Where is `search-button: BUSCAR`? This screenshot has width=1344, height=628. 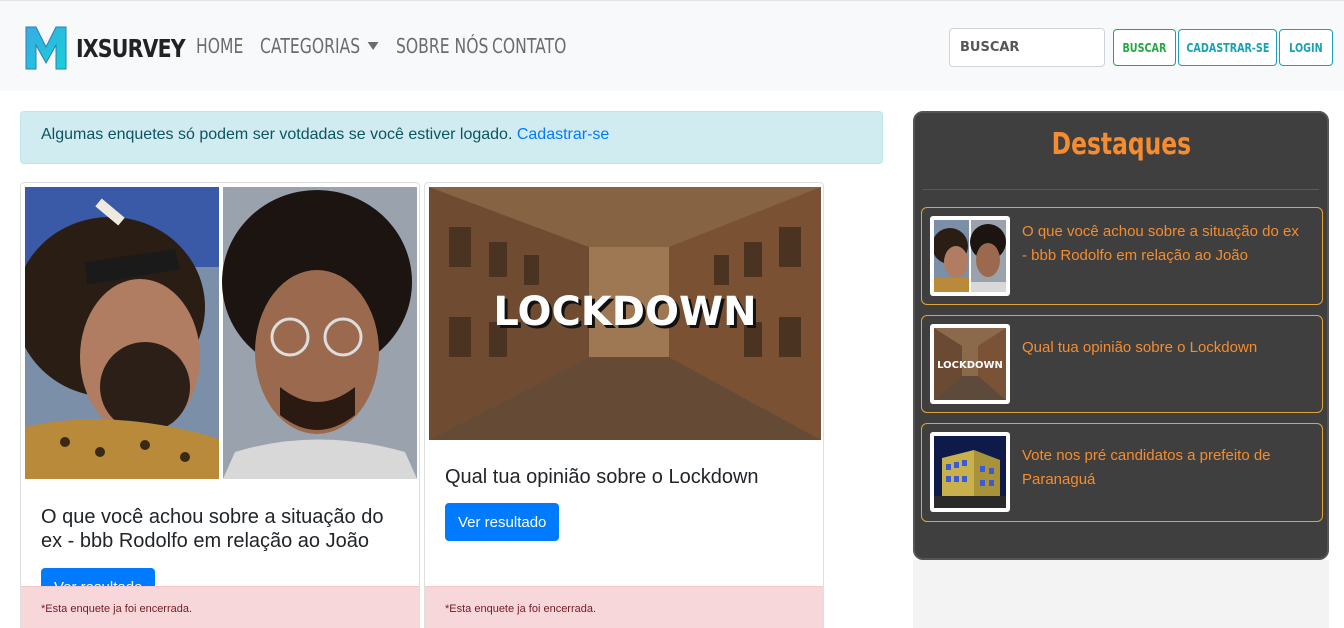
search-button: BUSCAR is located at coordinates (1144, 47).